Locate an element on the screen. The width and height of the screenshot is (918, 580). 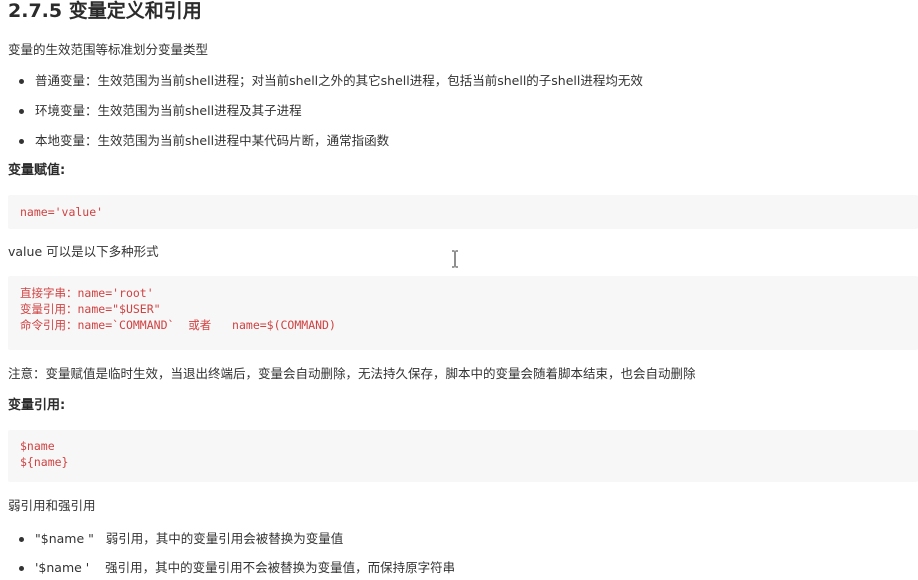
list-item: 环境变量：生效范围为当前shell进程及其子进程 is located at coordinates (321, 111).